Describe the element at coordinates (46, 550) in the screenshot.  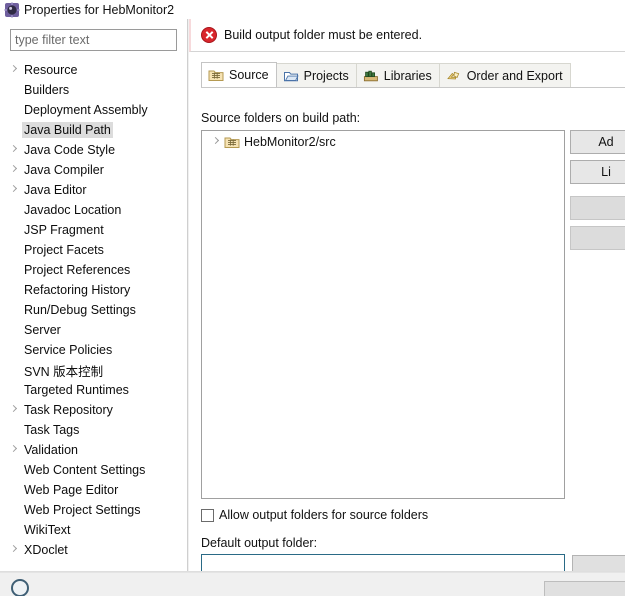
I see `sidebar-item-label: XDoclet` at that location.